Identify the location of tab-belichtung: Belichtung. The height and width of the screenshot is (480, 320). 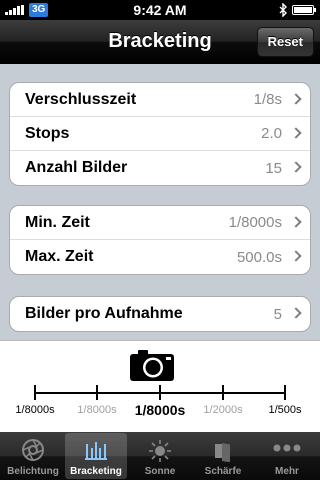
(33, 456).